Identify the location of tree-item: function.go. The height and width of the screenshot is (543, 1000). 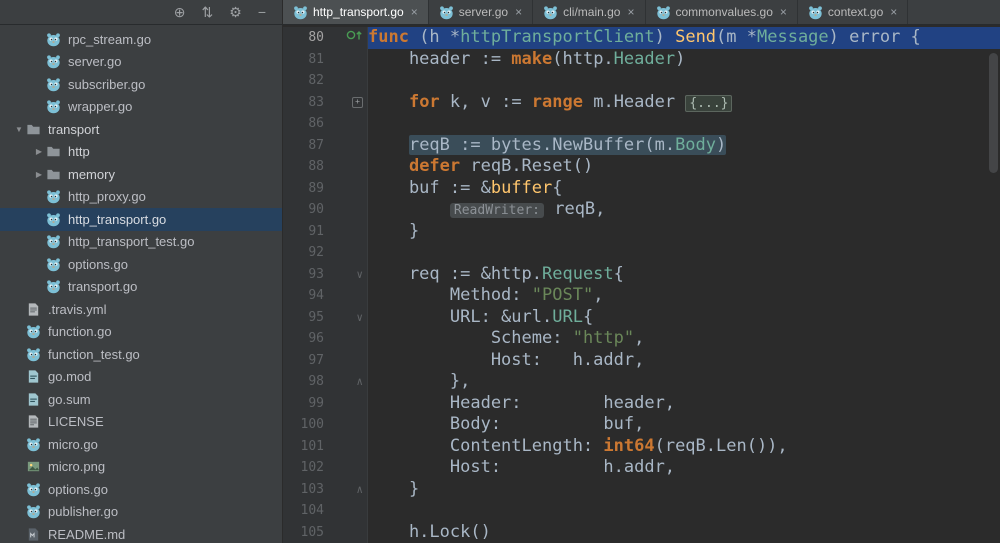
(141, 332).